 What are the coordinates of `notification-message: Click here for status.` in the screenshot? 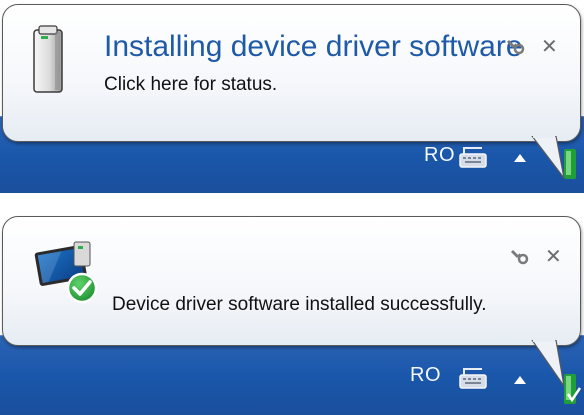 It's located at (190, 85).